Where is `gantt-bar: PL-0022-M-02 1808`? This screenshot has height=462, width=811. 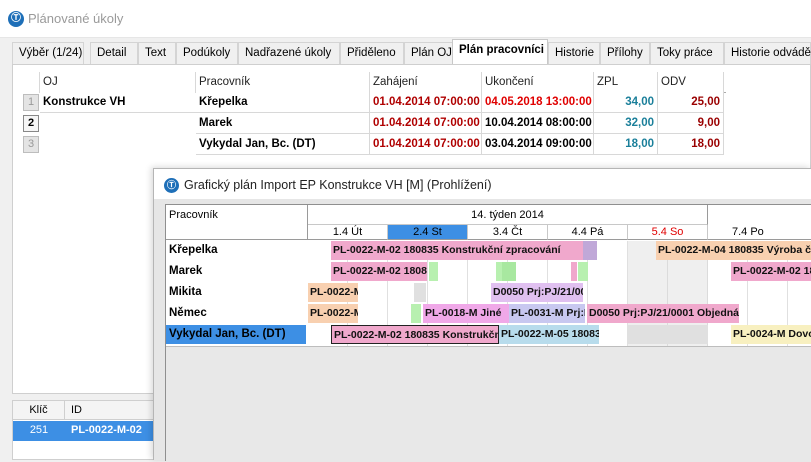 gantt-bar: PL-0022-M-02 1808 is located at coordinates (379, 271).